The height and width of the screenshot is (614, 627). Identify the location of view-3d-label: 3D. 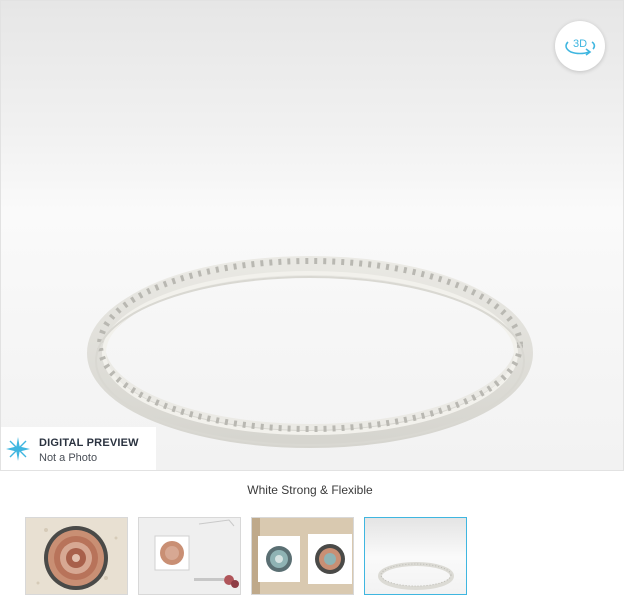
(580, 44).